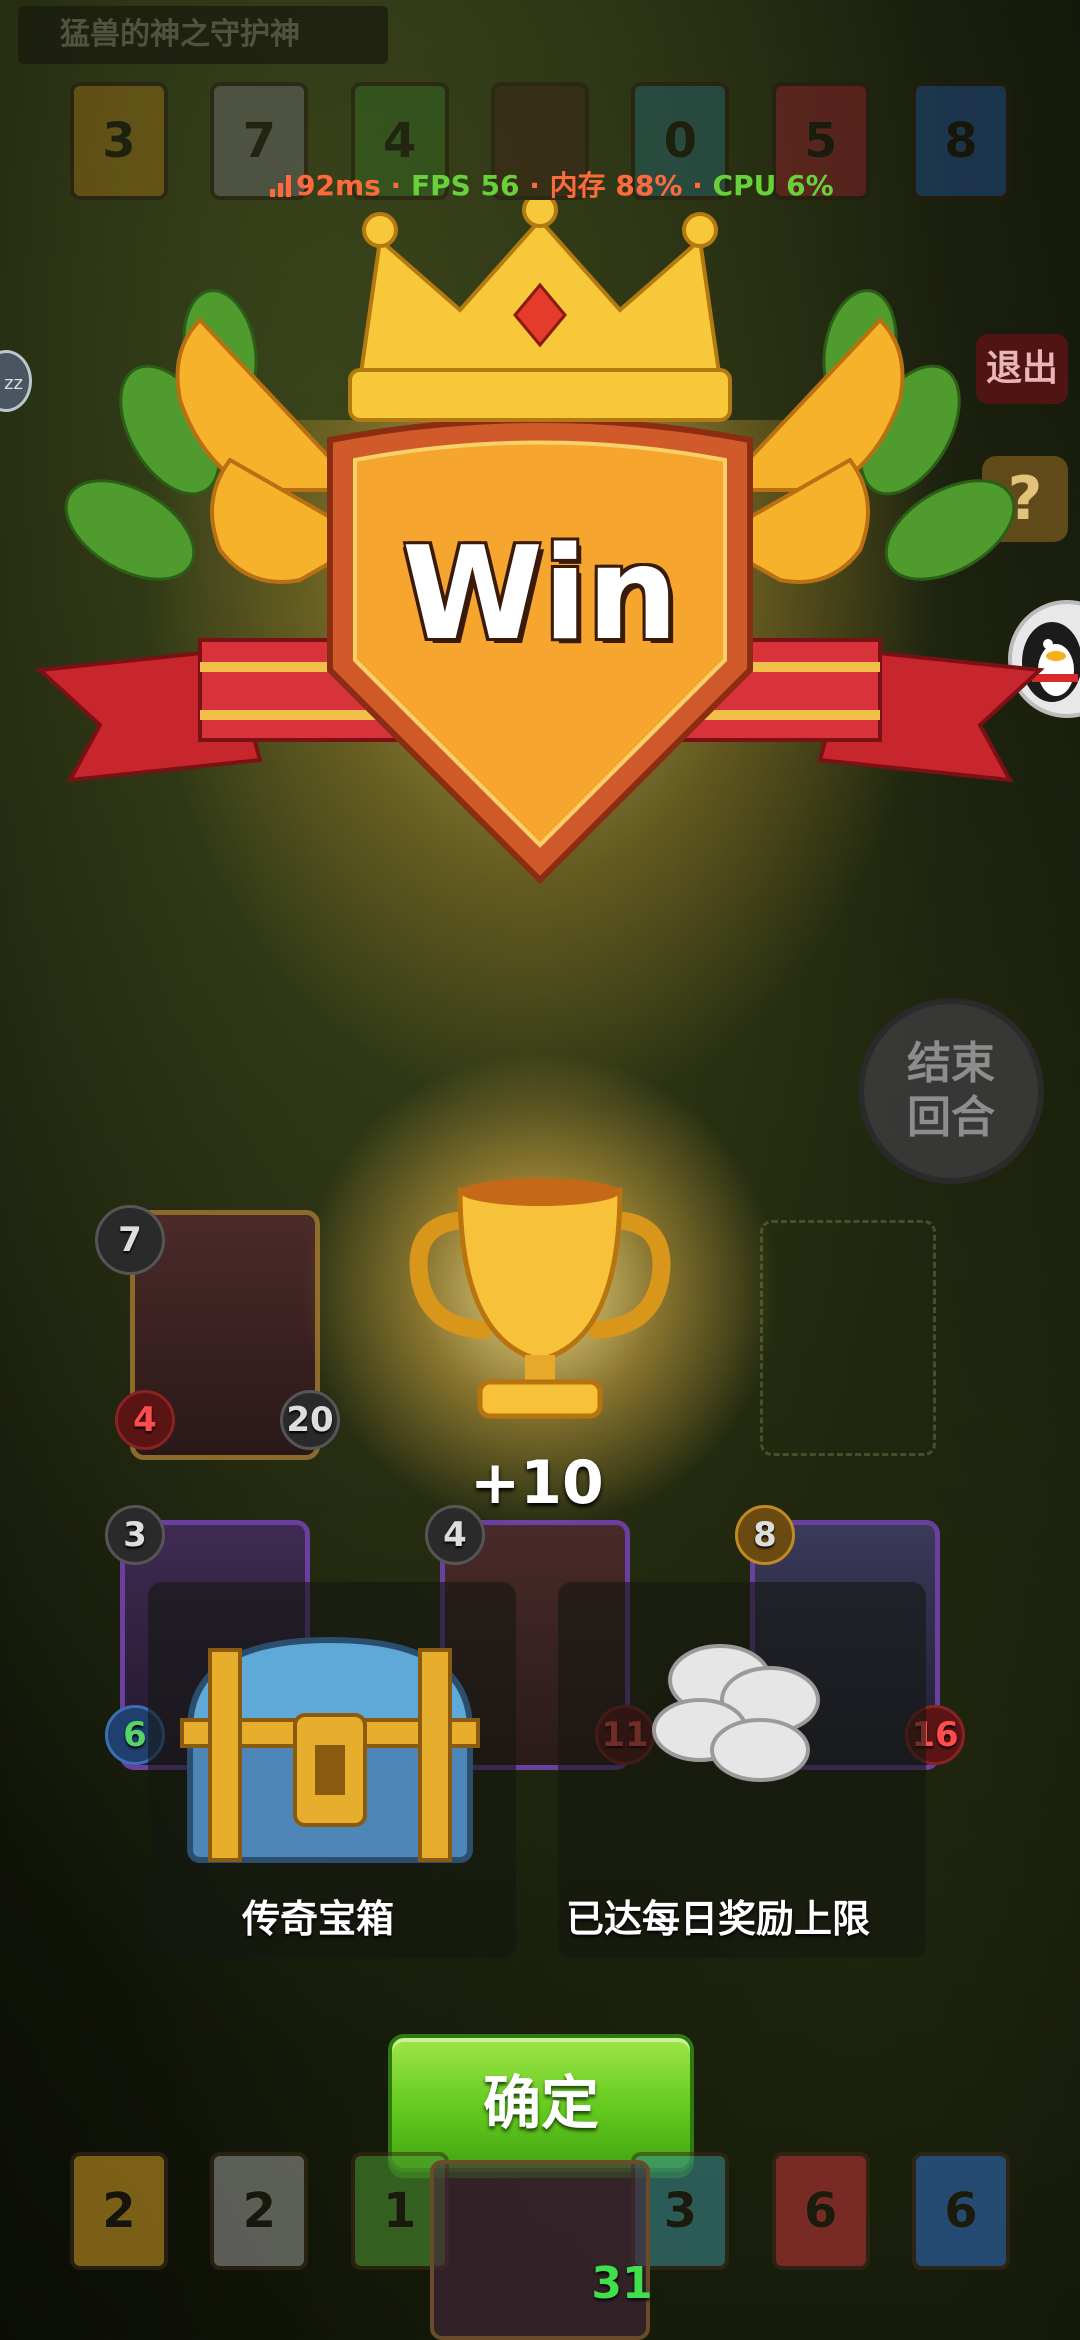 Image resolution: width=1080 pixels, height=2340 pixels. I want to click on win-title: Win, so click(540, 594).